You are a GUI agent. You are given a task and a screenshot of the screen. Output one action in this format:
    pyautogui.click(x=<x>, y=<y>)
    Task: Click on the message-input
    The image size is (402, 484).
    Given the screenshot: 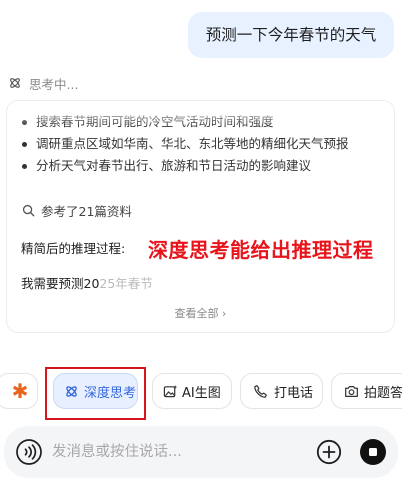 What is the action you would take?
    pyautogui.click(x=177, y=452)
    